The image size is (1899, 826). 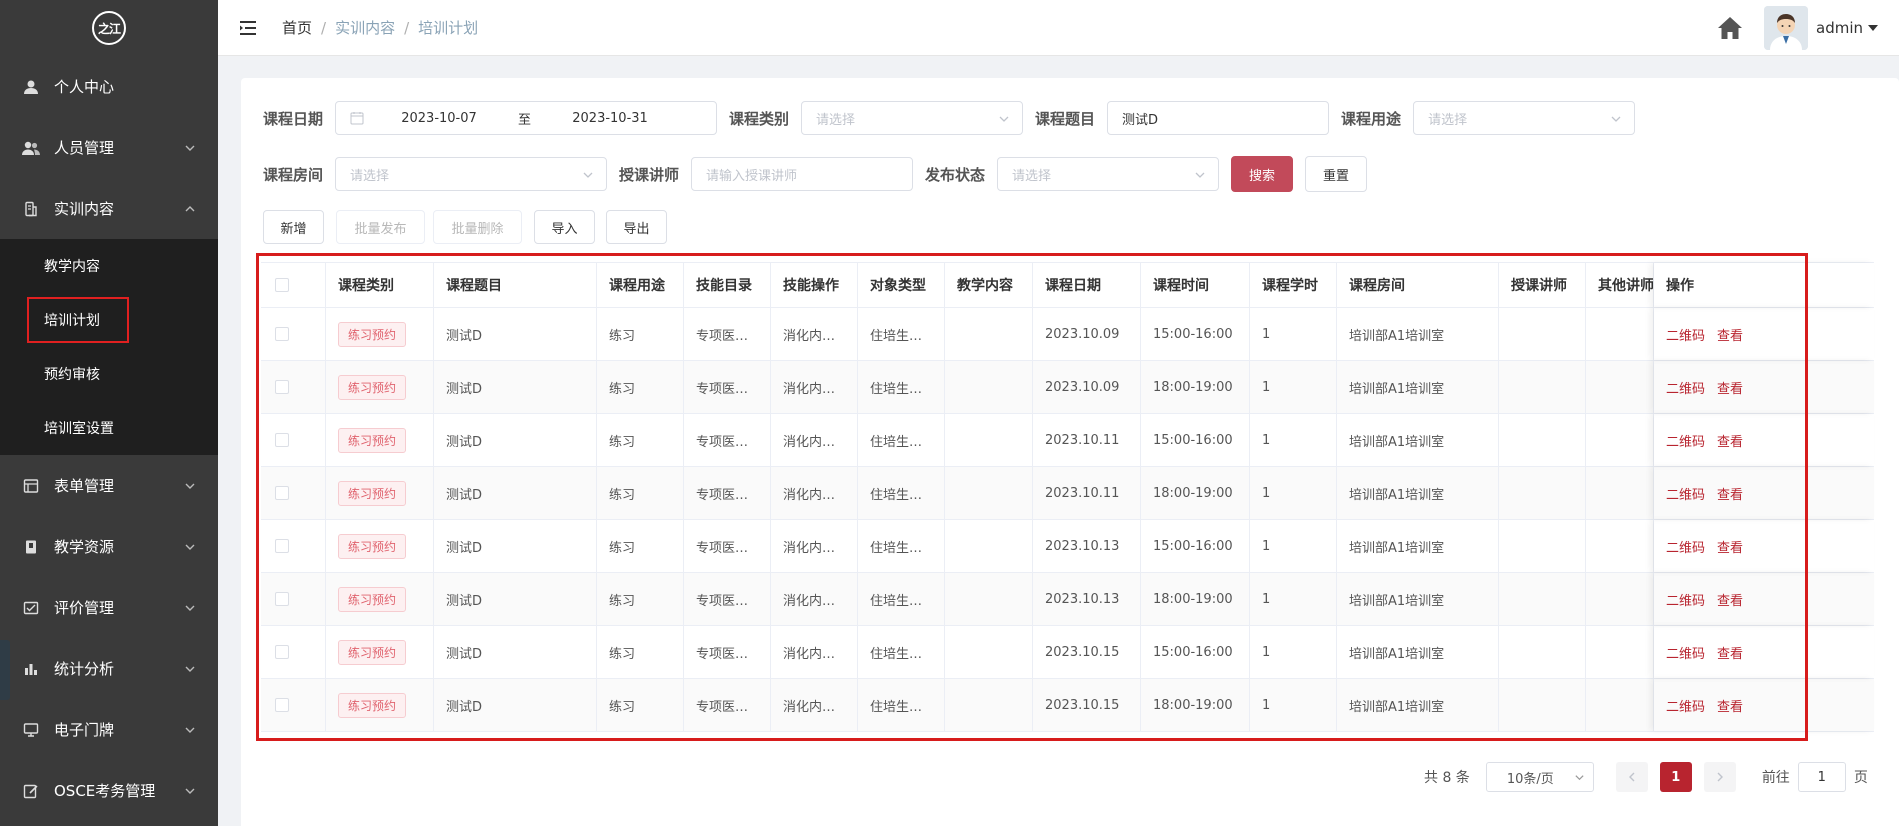 I want to click on chevron-right-icon, so click(x=1720, y=777).